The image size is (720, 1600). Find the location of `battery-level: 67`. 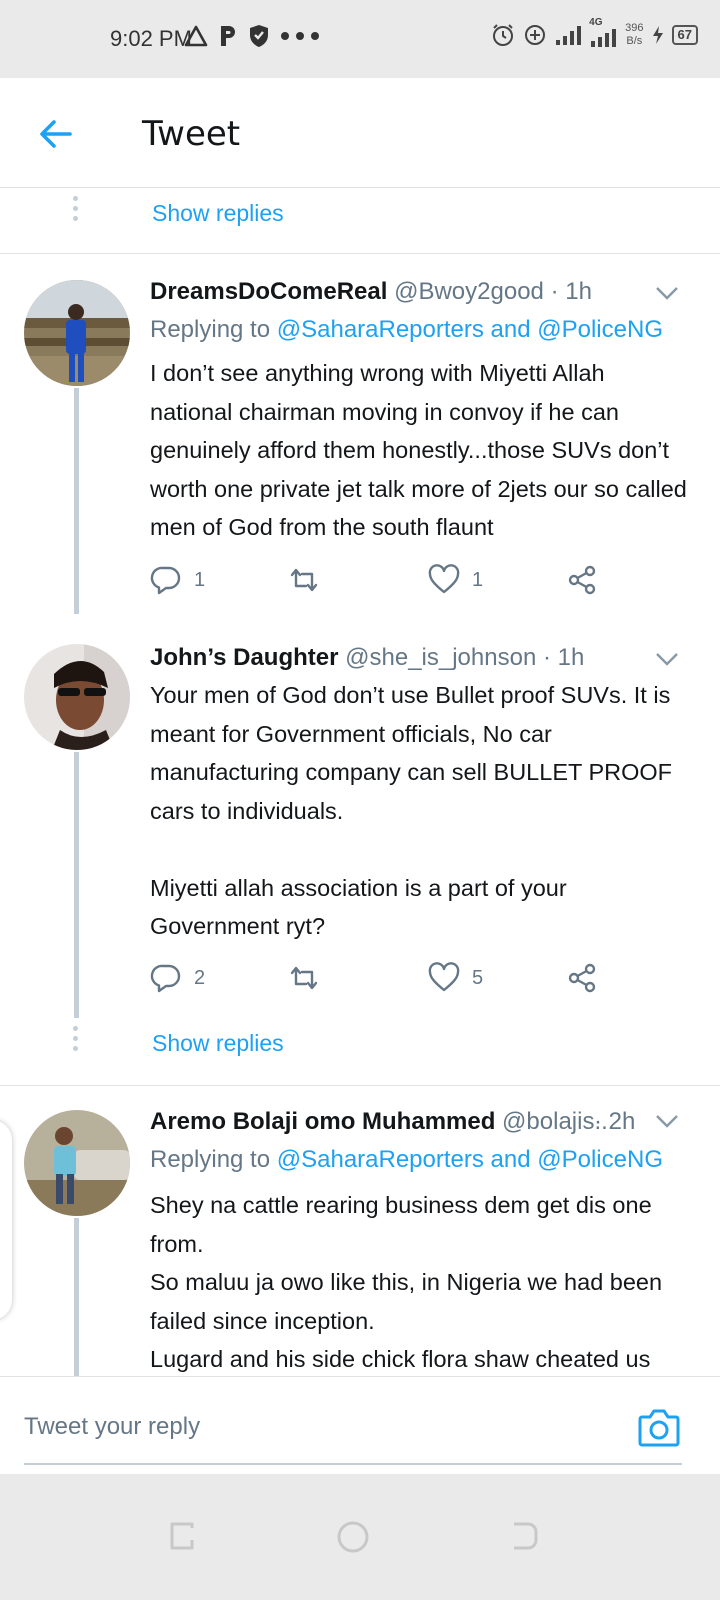

battery-level: 67 is located at coordinates (684, 35).